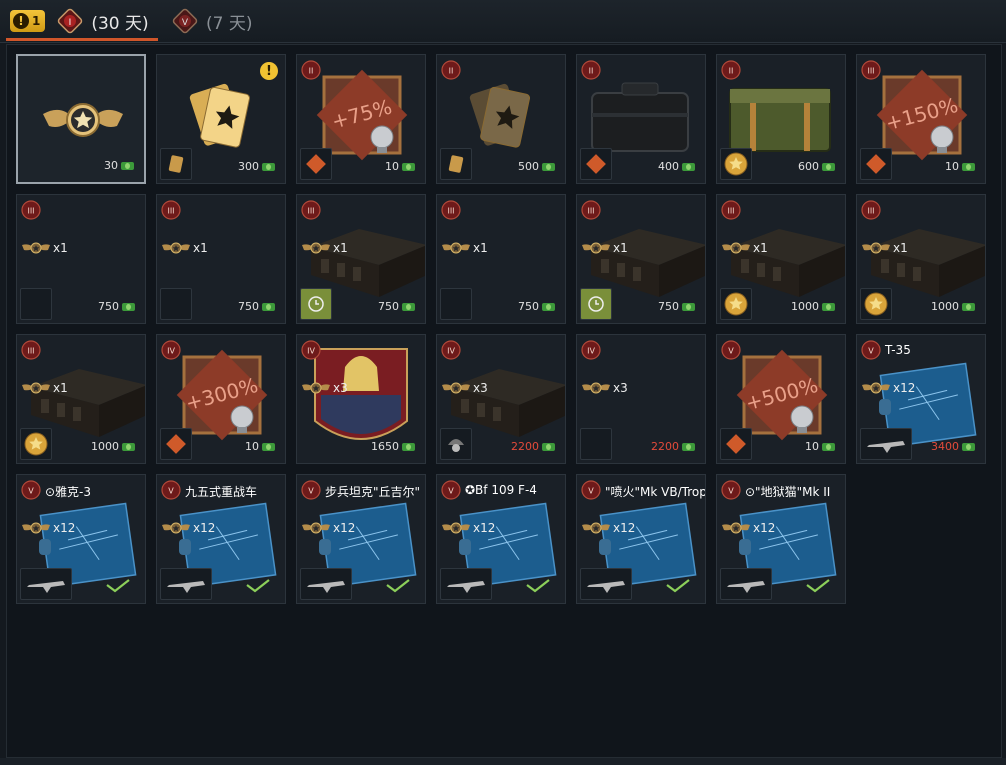 This screenshot has height=765, width=1006. What do you see at coordinates (450, 211) in the screenshot?
I see `svg-text: III` at bounding box center [450, 211].